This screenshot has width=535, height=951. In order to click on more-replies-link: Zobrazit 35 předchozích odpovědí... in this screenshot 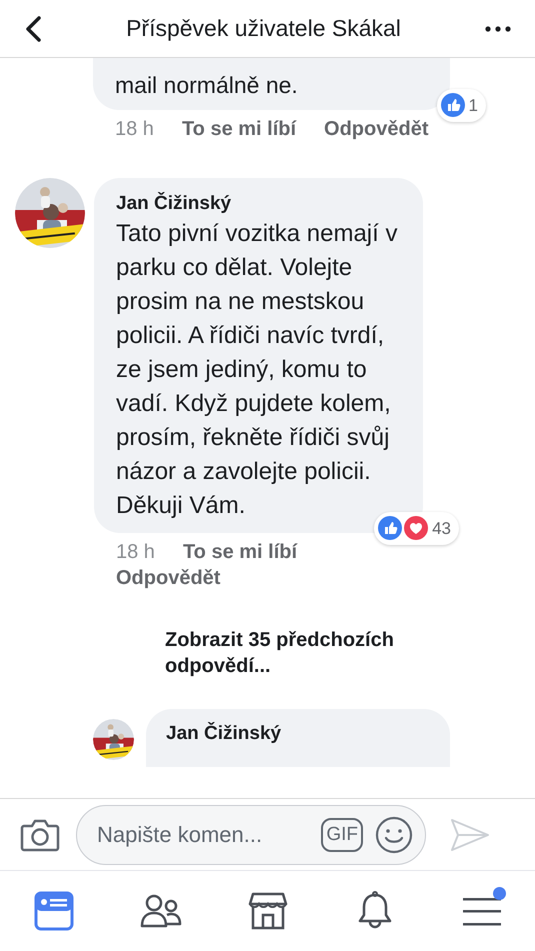, I will do `click(334, 653)`.